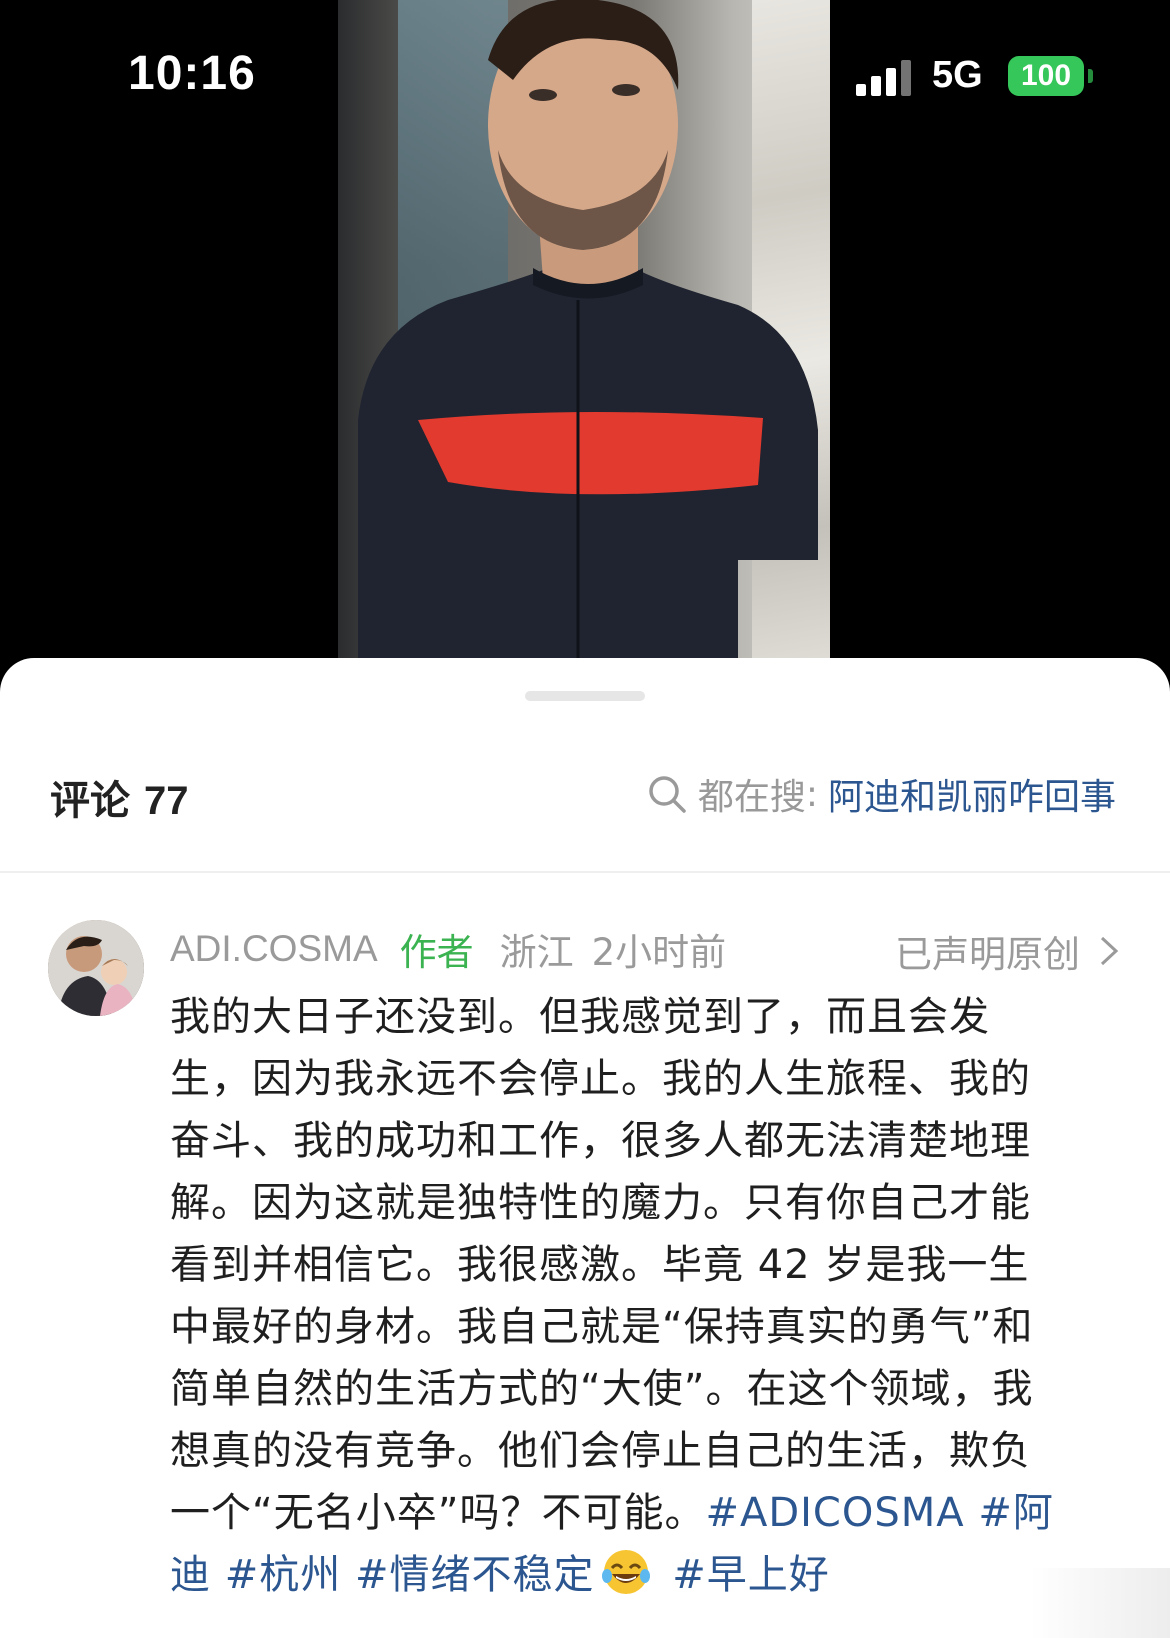 Image resolution: width=1170 pixels, height=1638 pixels. I want to click on username: ADI.COSMA, so click(274, 949).